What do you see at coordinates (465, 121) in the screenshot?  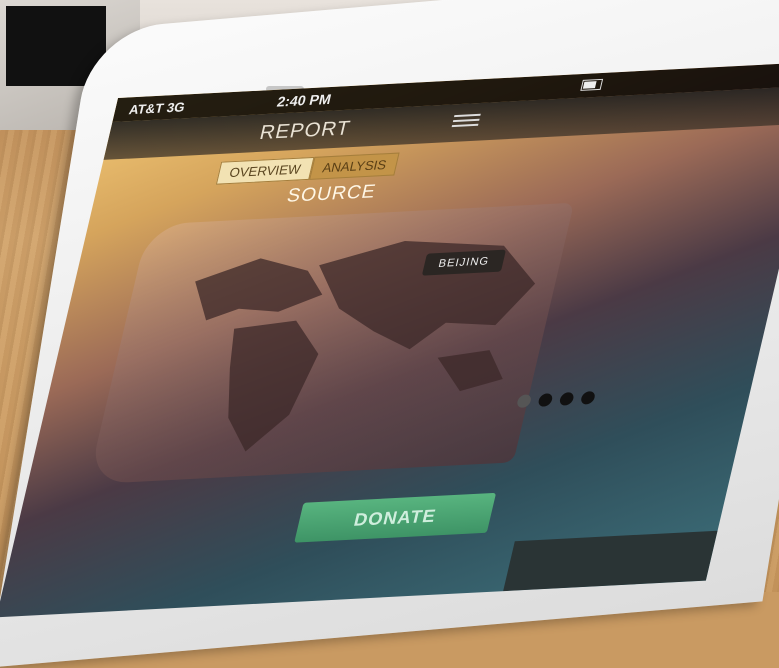 I see `list-menu-icon` at bounding box center [465, 121].